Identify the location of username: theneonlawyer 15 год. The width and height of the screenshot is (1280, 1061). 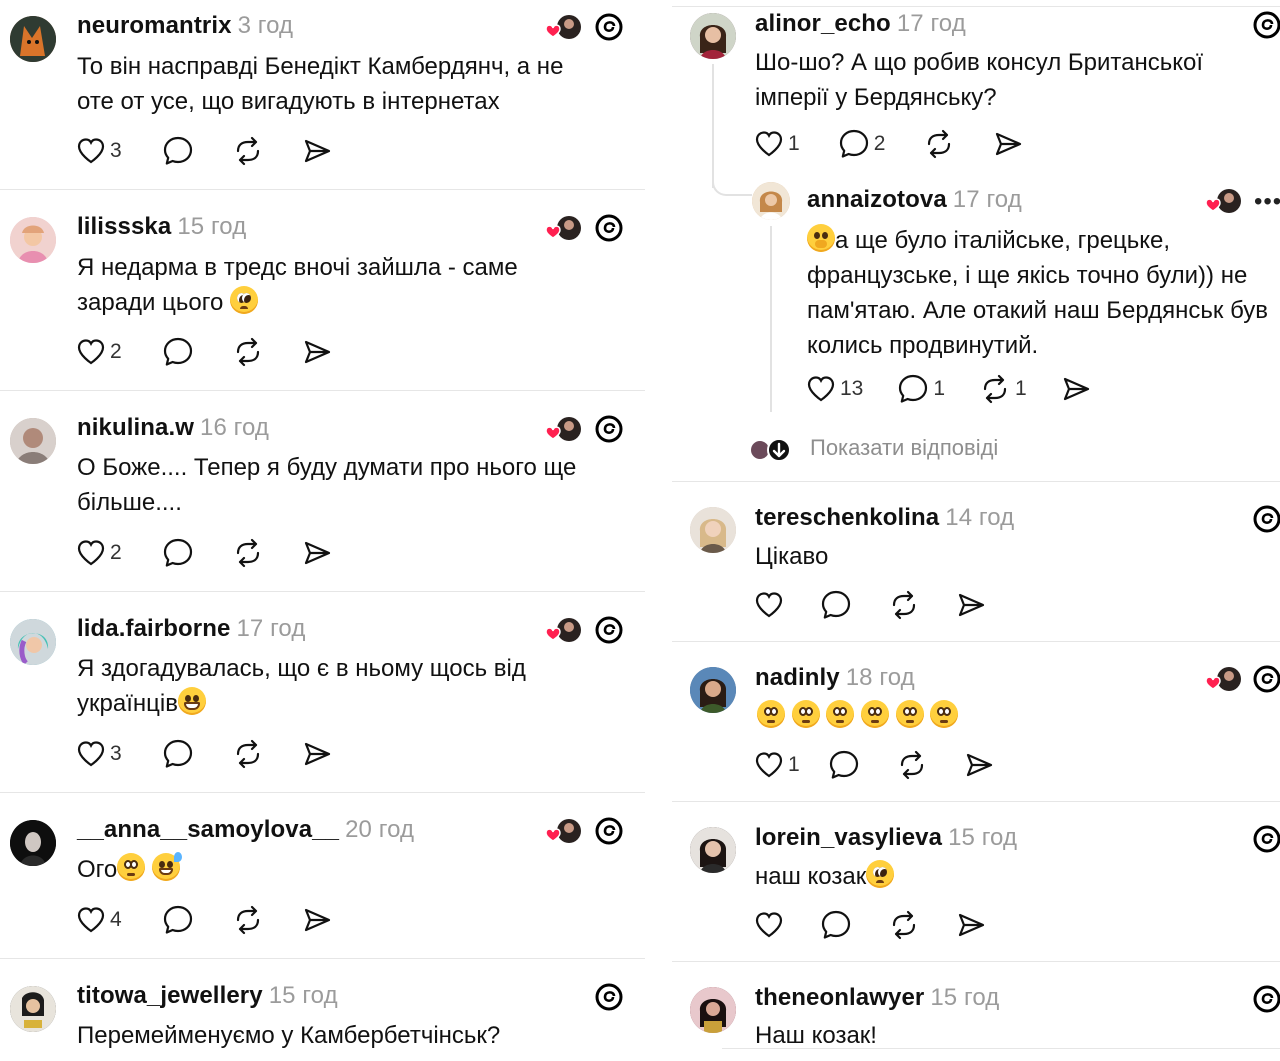
(877, 998).